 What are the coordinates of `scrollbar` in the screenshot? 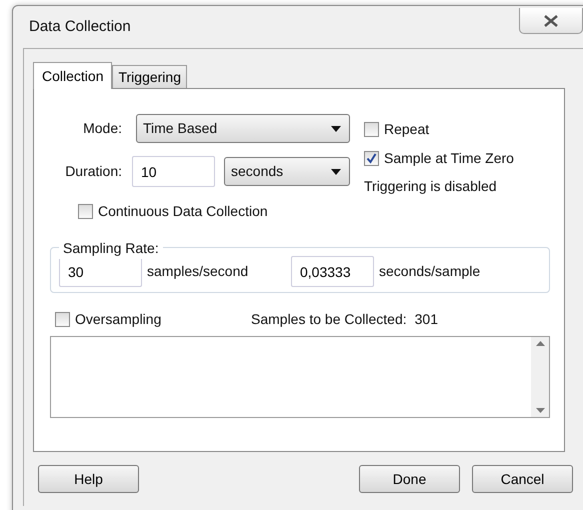 It's located at (540, 377).